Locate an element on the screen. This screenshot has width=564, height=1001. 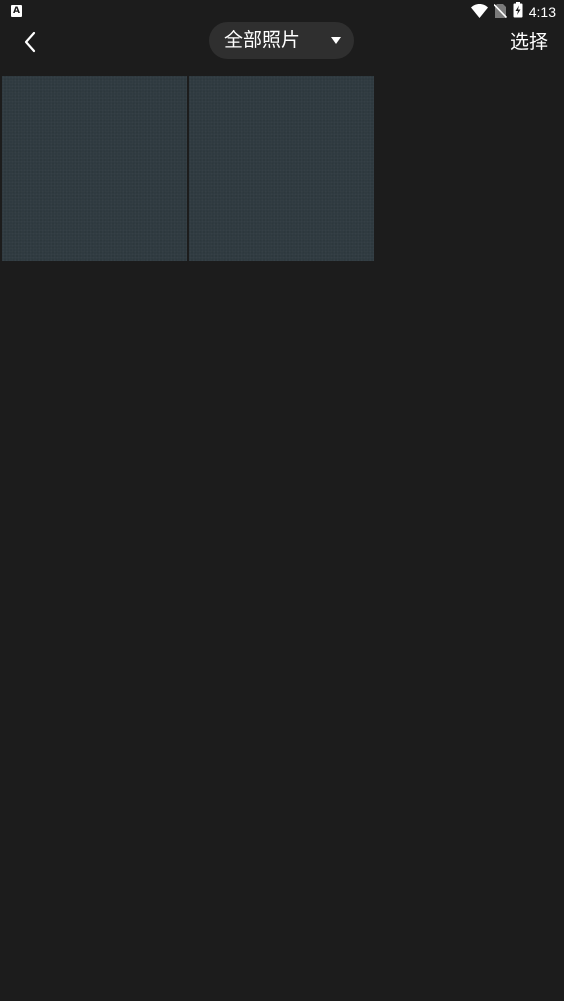
top-bar: 全部照片 选择 is located at coordinates (282, 45).